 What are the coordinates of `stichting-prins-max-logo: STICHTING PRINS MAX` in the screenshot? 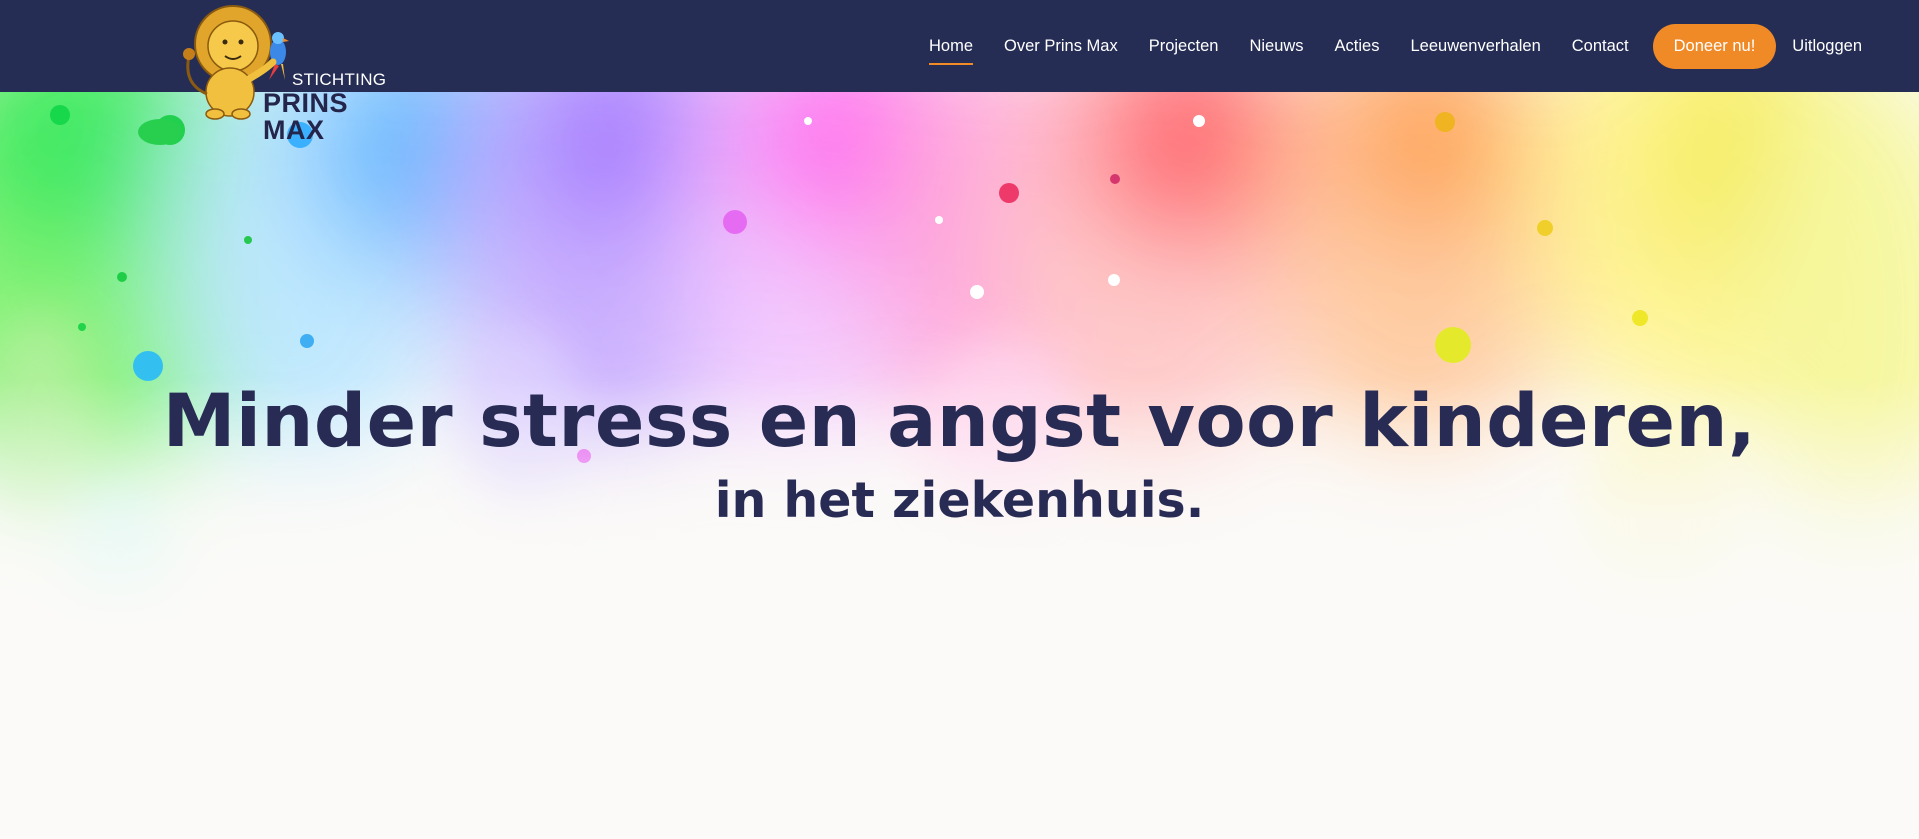 It's located at (281, 74).